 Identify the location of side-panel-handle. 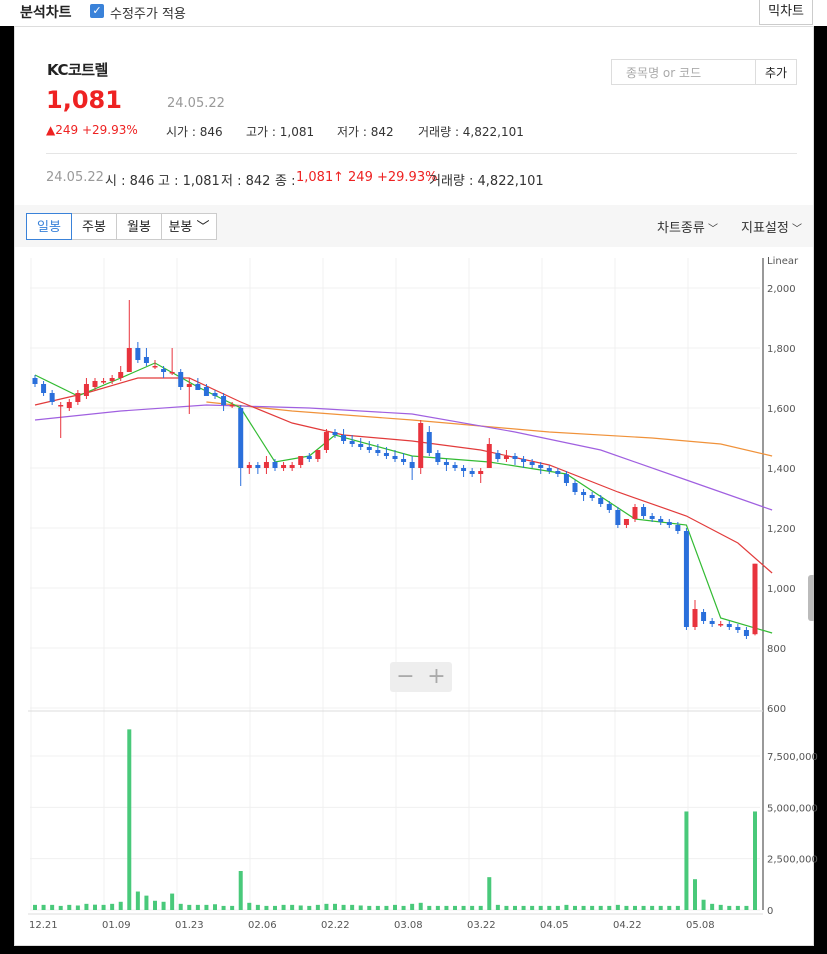
(811, 598).